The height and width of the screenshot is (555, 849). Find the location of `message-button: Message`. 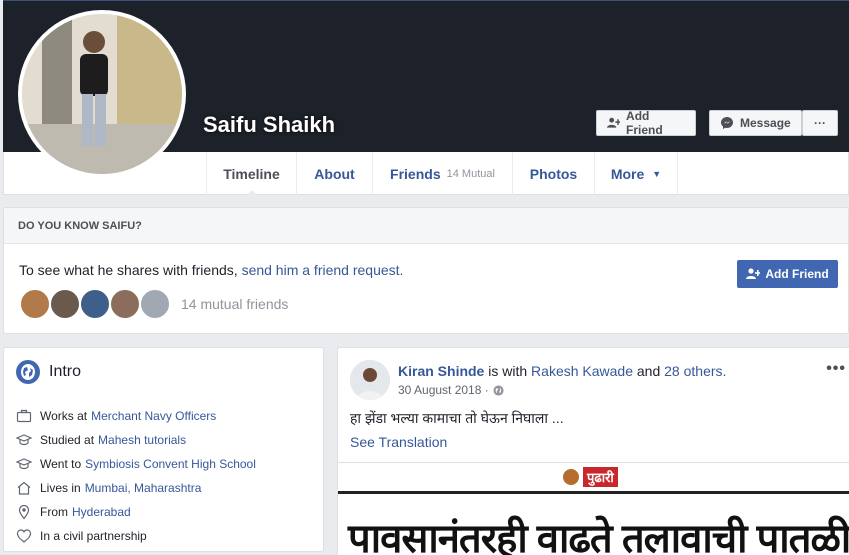

message-button: Message is located at coordinates (755, 123).